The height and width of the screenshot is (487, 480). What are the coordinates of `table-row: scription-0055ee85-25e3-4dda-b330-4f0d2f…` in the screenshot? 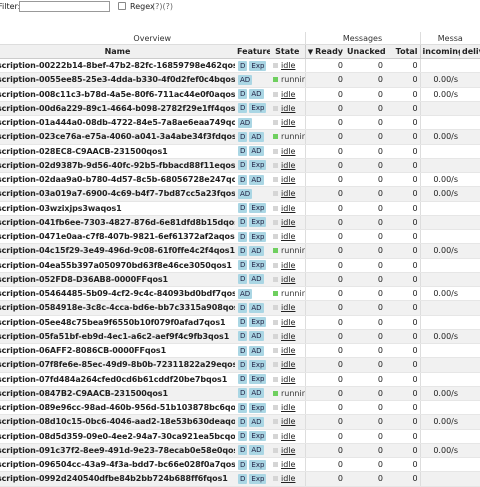 It's located at (240, 80).